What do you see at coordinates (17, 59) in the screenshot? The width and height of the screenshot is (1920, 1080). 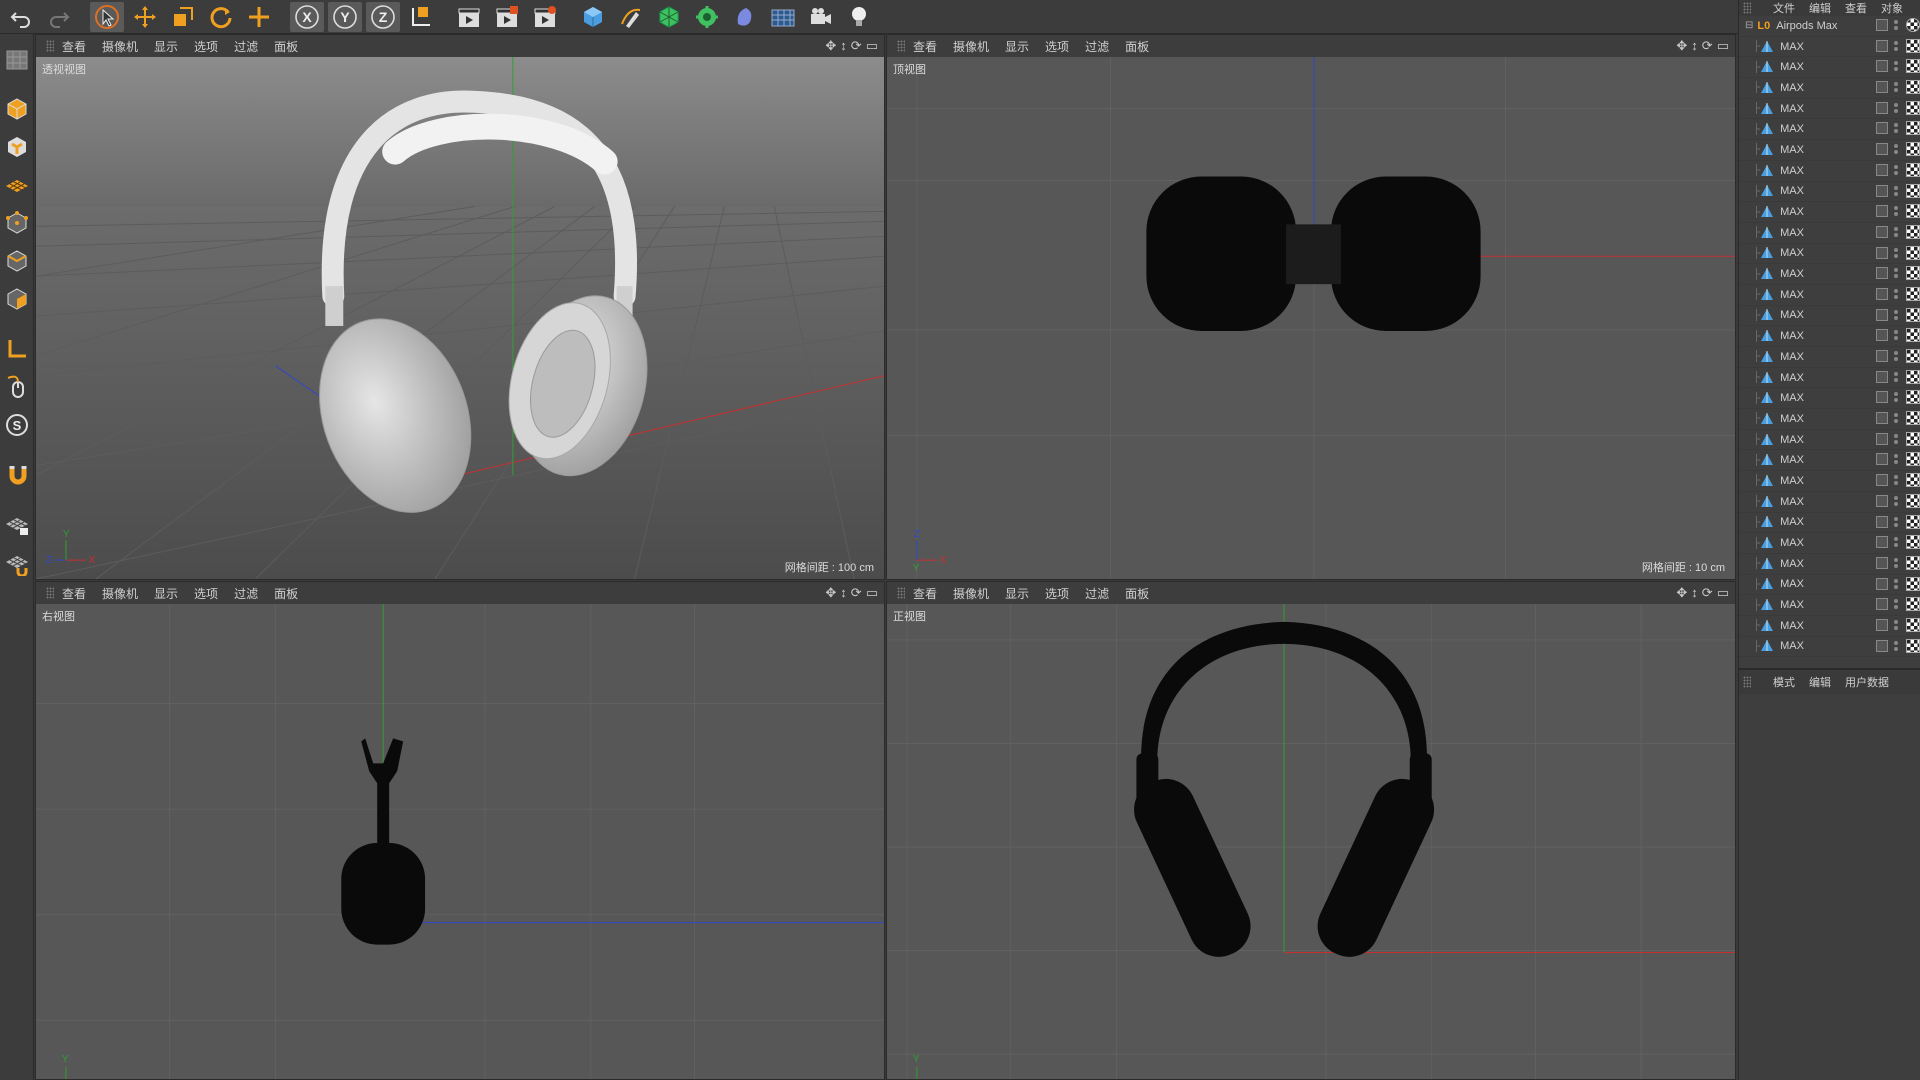 I see `polygon-pen-icon` at bounding box center [17, 59].